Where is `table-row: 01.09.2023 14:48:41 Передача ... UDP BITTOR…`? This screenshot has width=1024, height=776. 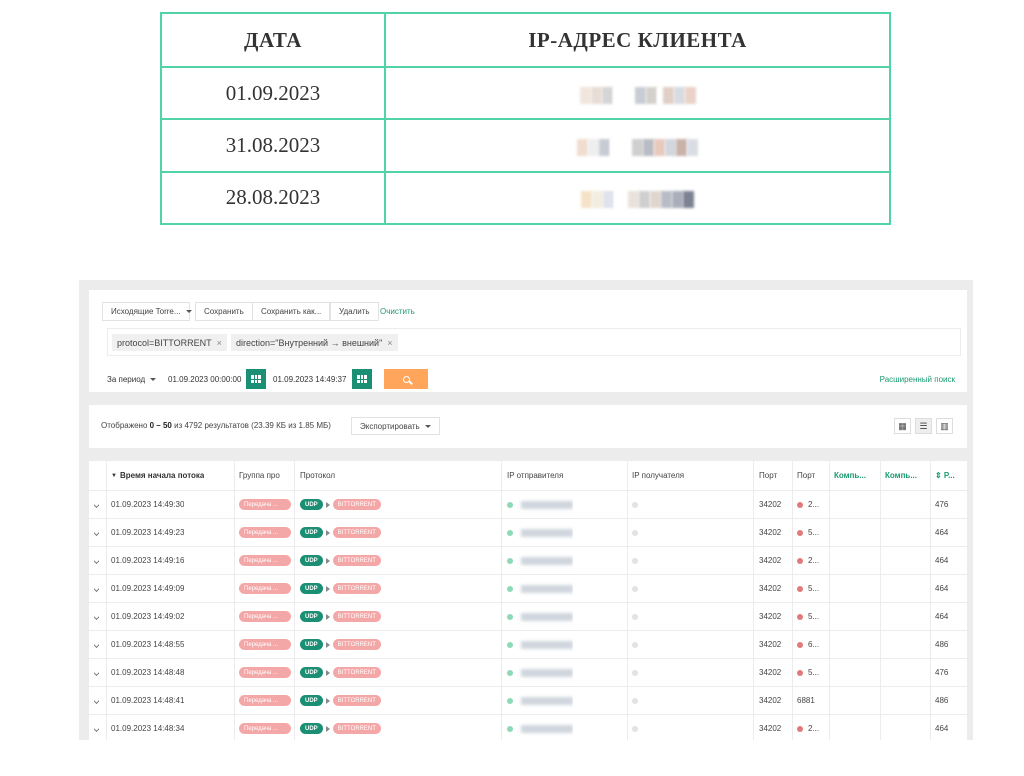 table-row: 01.09.2023 14:48:41 Передача ... UDP BITTOR… is located at coordinates (528, 701).